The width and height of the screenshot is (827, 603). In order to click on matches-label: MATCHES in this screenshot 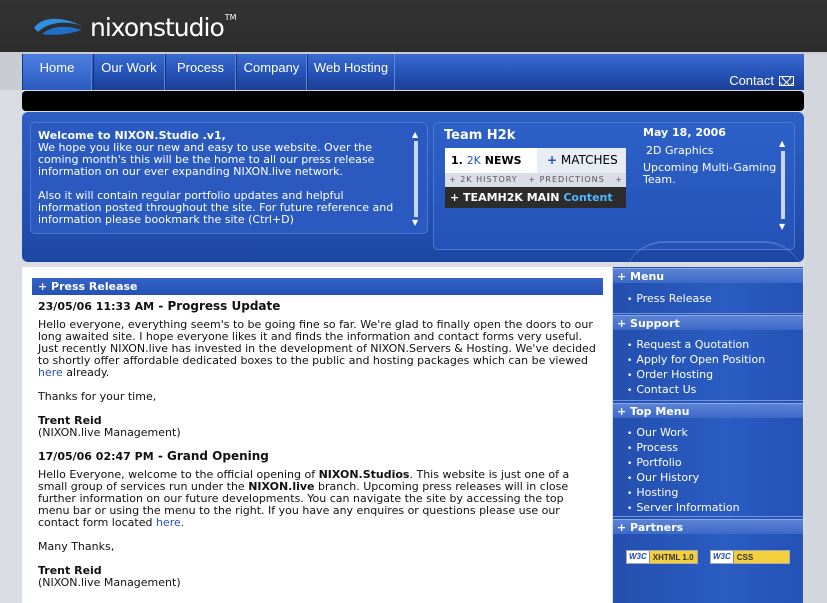, I will do `click(589, 160)`.